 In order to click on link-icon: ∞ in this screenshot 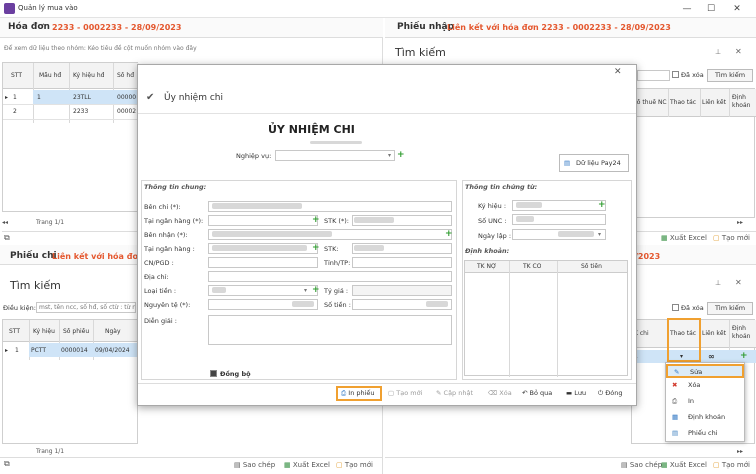, I will do `click(711, 356)`.